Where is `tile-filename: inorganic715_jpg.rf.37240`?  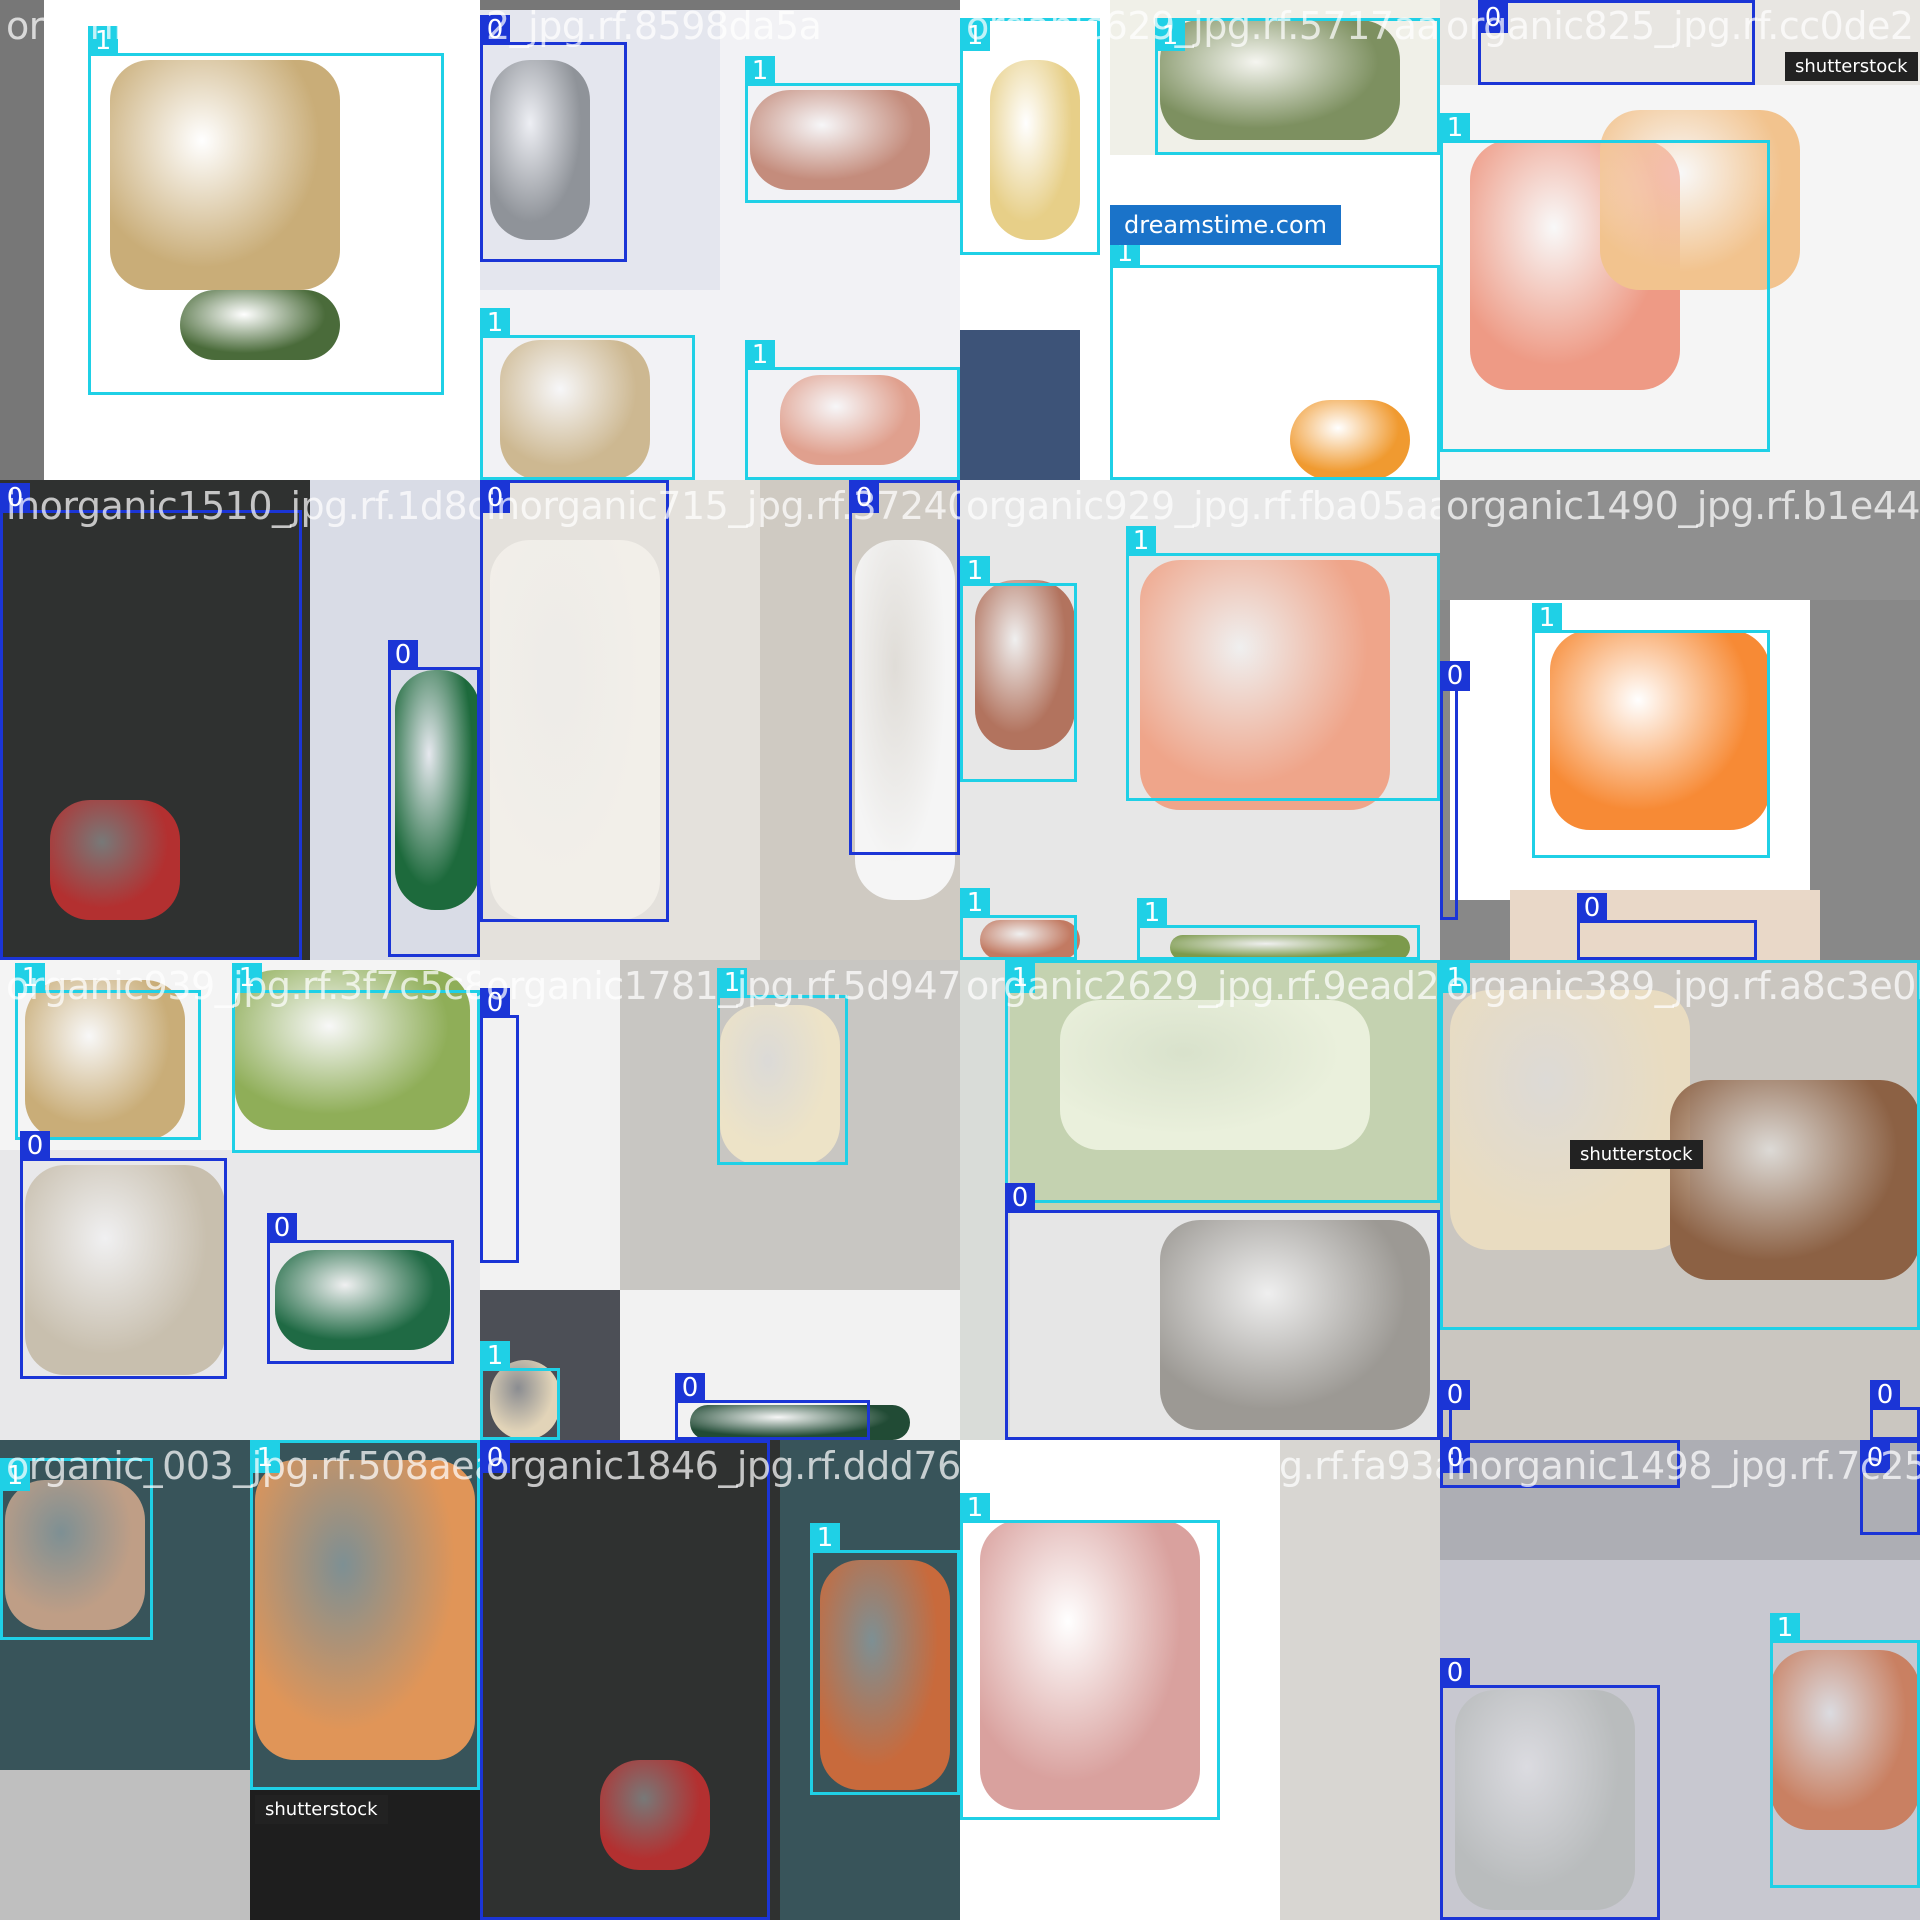 tile-filename: inorganic715_jpg.rf.37240 is located at coordinates (723, 506).